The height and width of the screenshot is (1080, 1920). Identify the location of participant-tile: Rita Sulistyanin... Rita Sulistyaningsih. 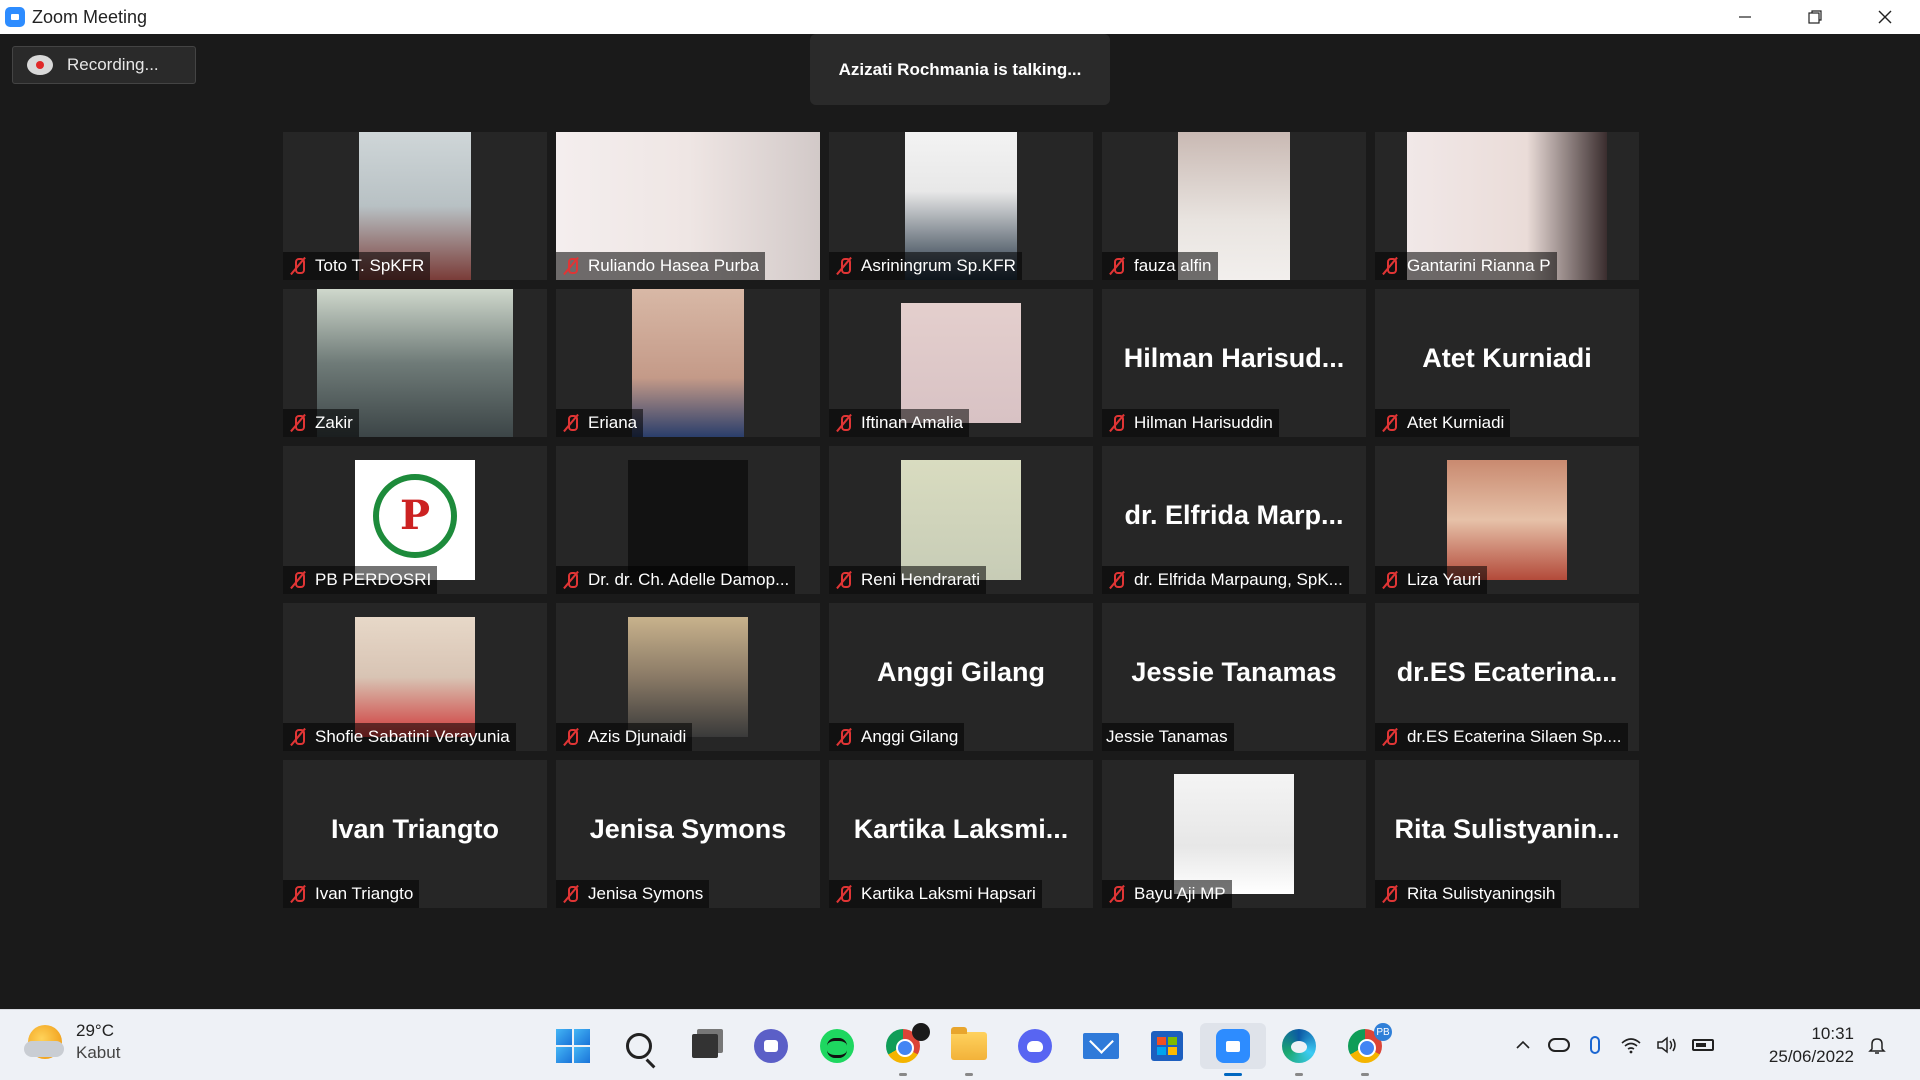
(1507, 834).